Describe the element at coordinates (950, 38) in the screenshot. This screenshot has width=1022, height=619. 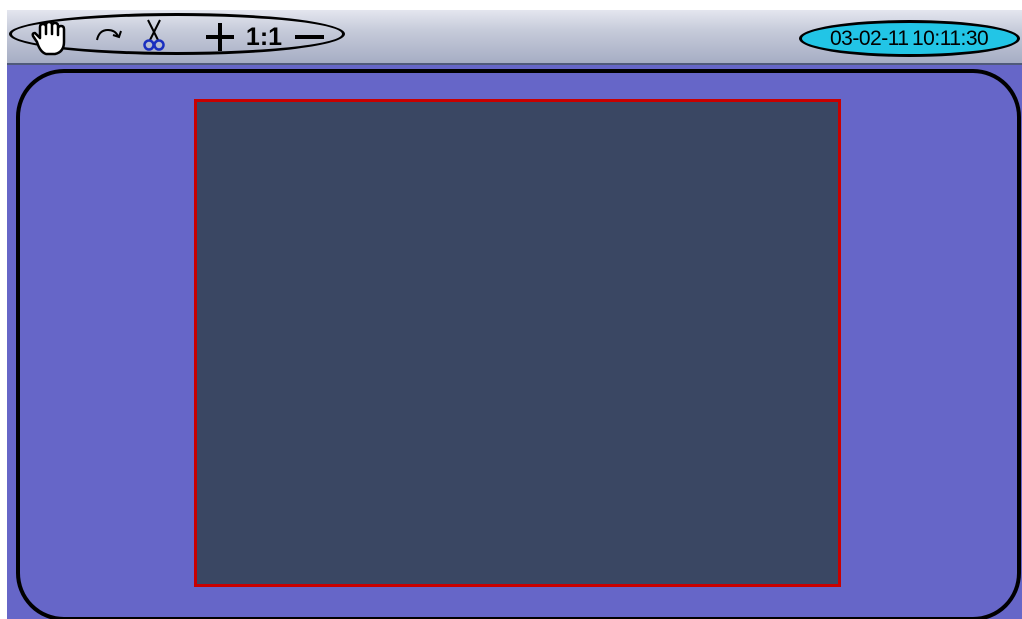
I see `time-label: 10:11:30` at that location.